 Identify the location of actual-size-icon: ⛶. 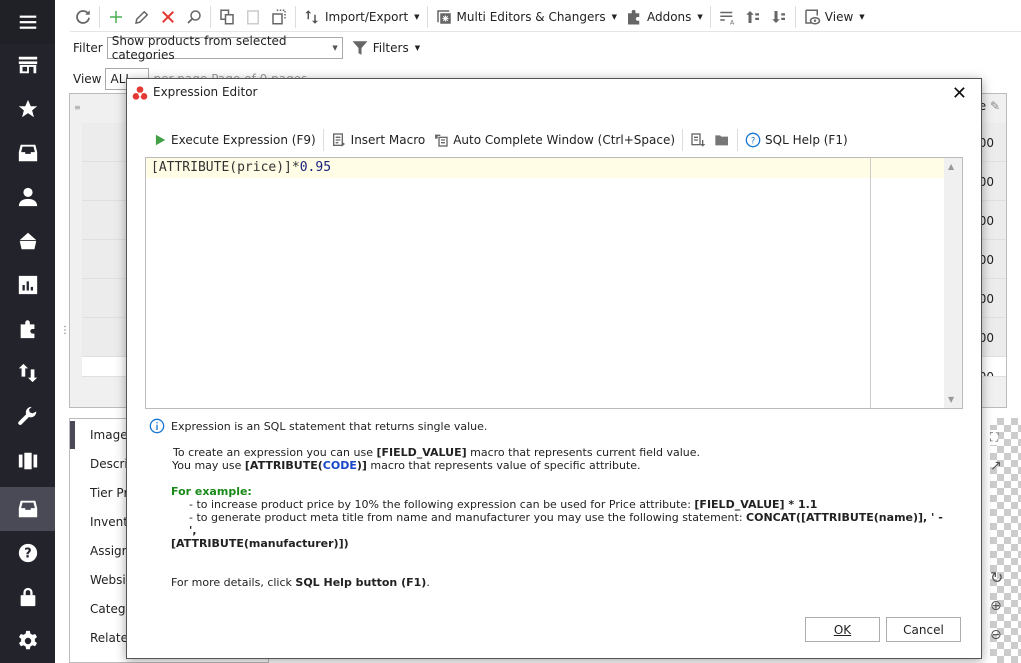
(994, 437).